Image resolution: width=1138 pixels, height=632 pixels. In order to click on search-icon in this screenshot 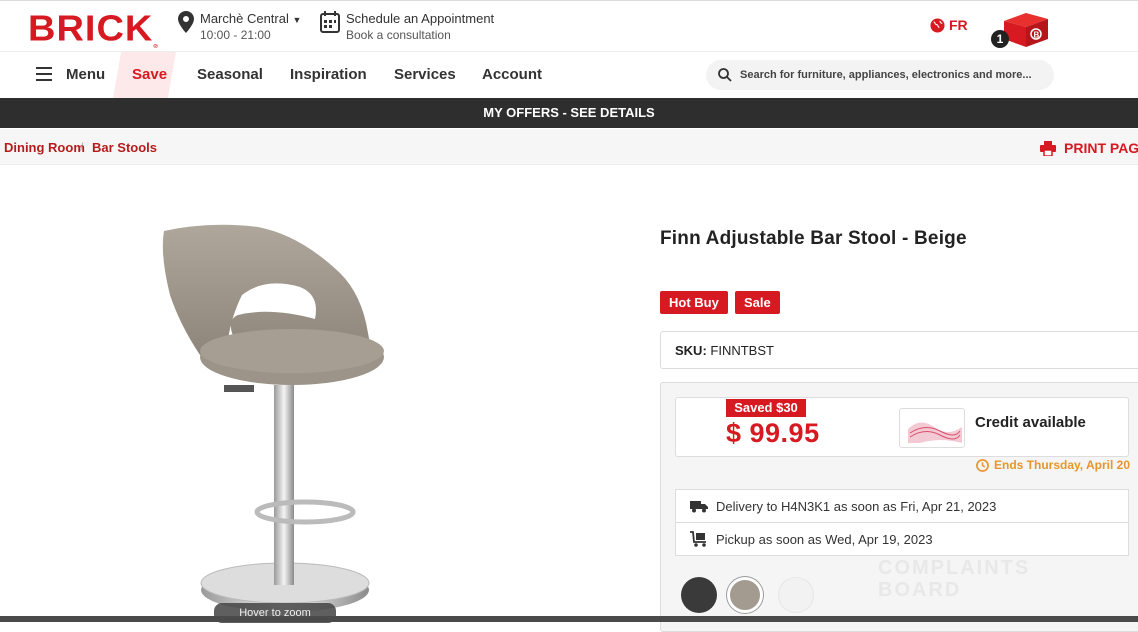, I will do `click(725, 75)`.